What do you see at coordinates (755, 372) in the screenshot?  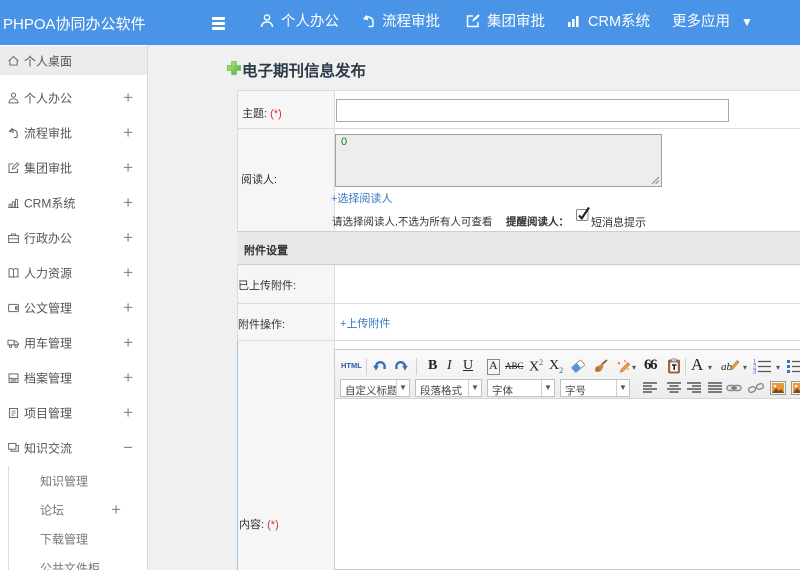 I see `svg-text: 3` at bounding box center [755, 372].